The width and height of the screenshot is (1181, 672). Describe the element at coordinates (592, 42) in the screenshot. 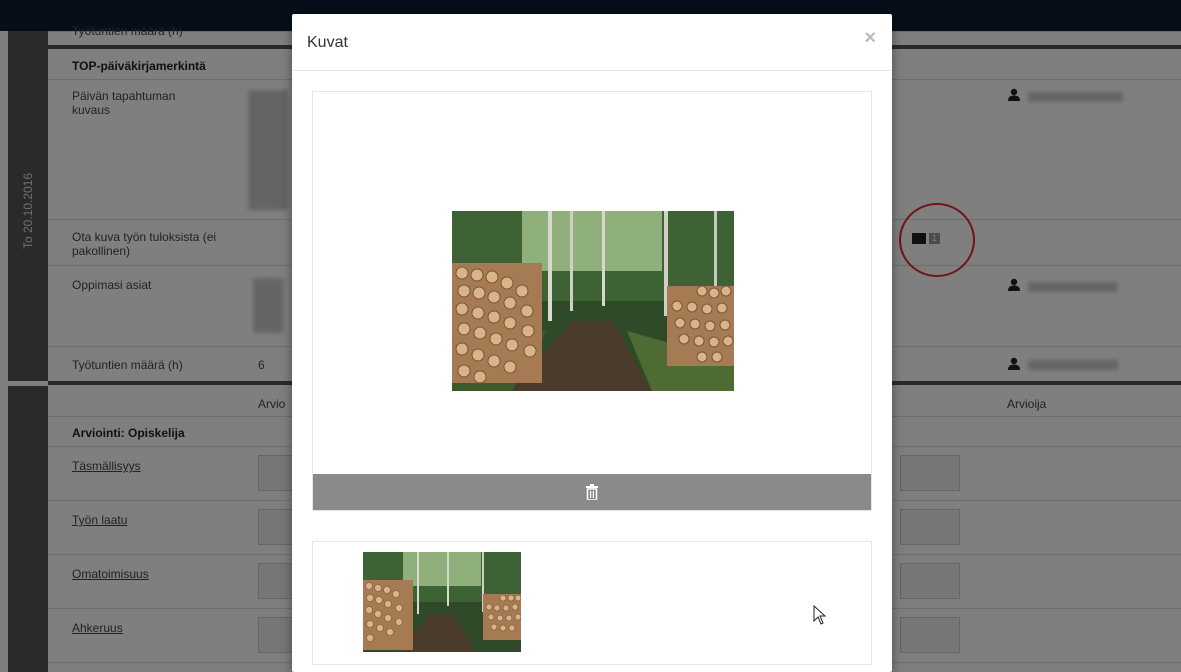

I see `modal-header: Kuvat ×` at that location.